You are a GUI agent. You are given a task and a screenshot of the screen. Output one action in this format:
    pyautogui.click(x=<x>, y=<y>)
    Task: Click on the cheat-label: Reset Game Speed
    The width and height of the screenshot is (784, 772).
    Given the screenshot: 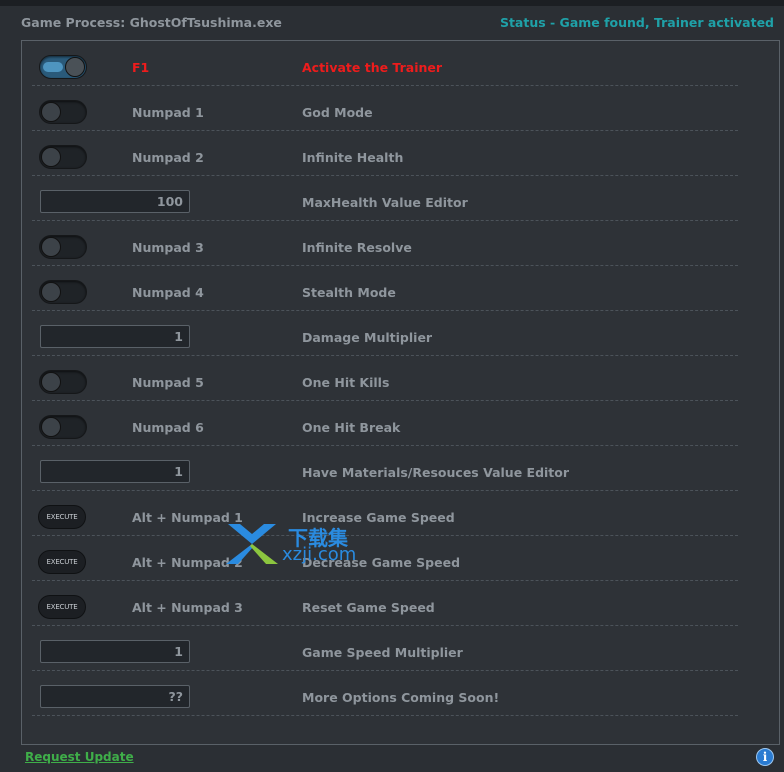 What is the action you would take?
    pyautogui.click(x=368, y=607)
    